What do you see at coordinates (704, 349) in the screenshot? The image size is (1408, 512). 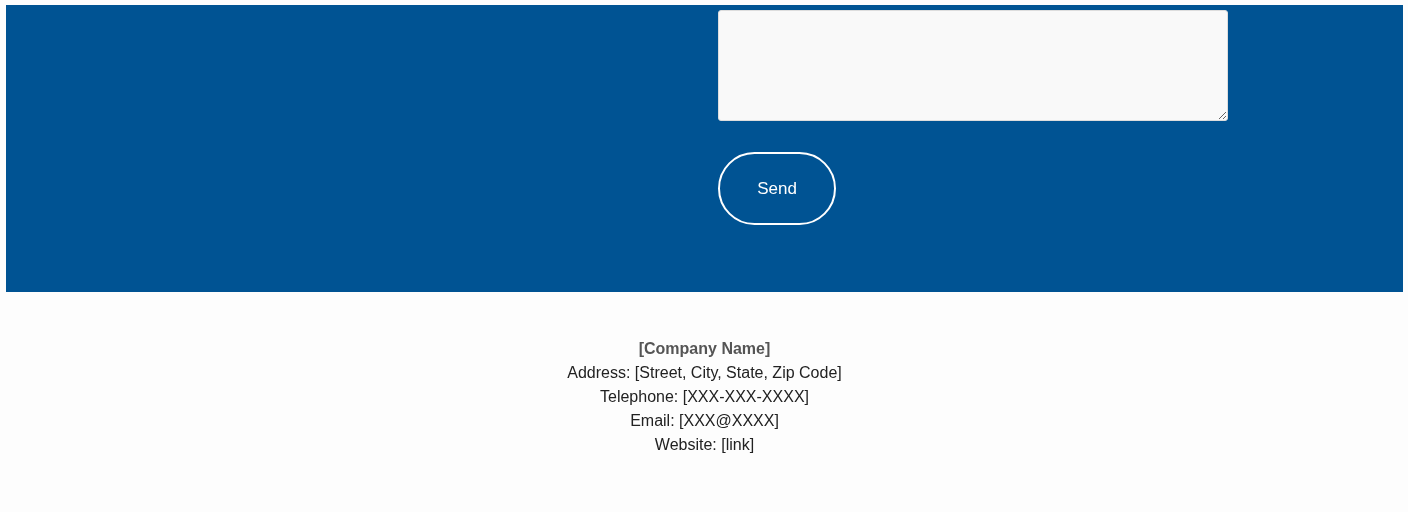 I see `company-name: [Company Name]` at bounding box center [704, 349].